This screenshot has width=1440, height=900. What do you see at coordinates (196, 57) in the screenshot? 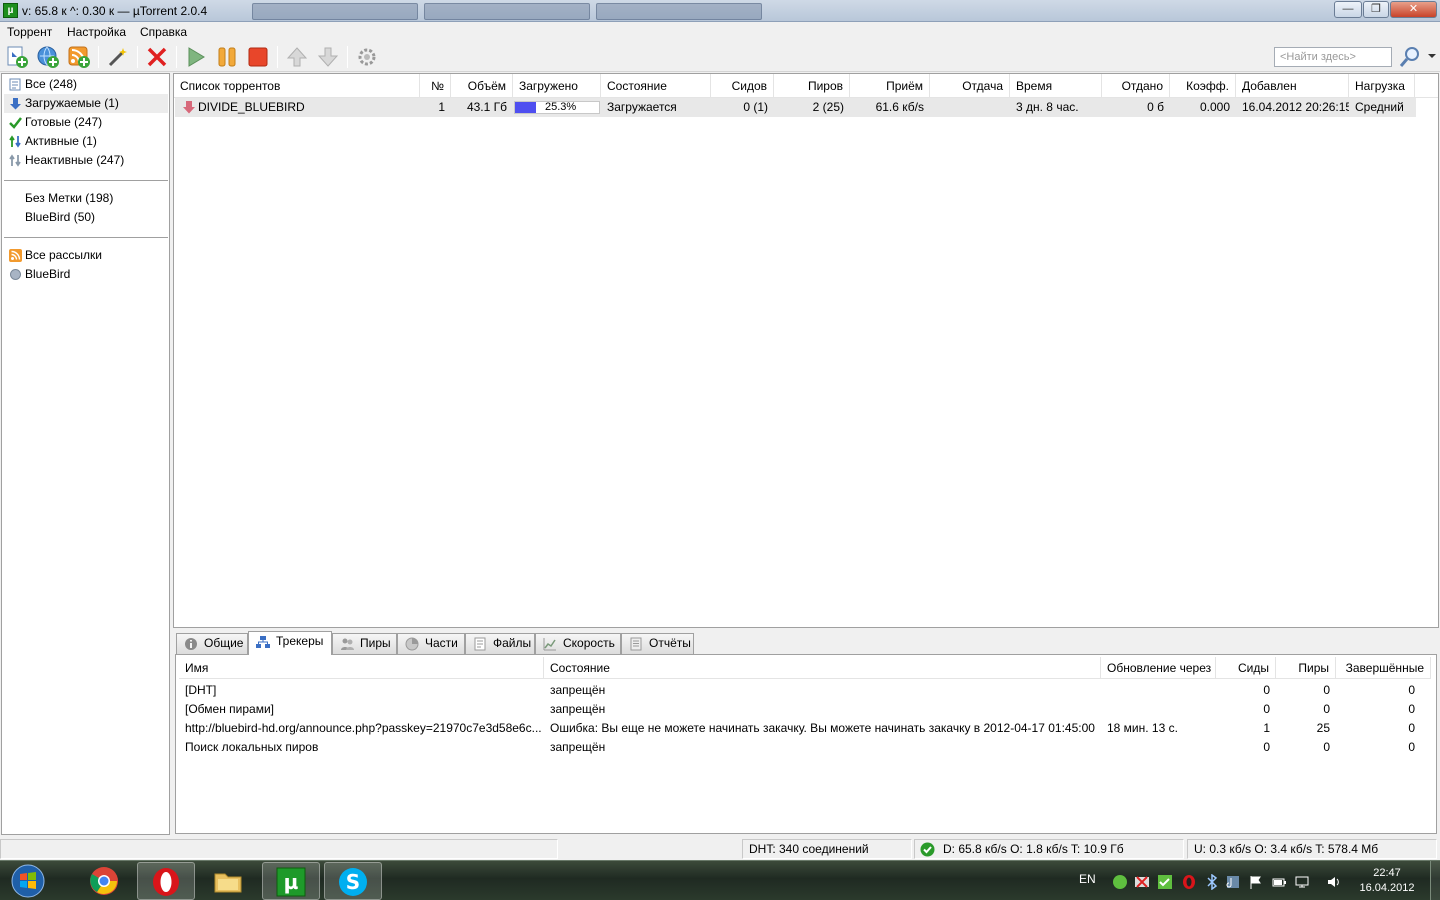
I see `start-icon` at bounding box center [196, 57].